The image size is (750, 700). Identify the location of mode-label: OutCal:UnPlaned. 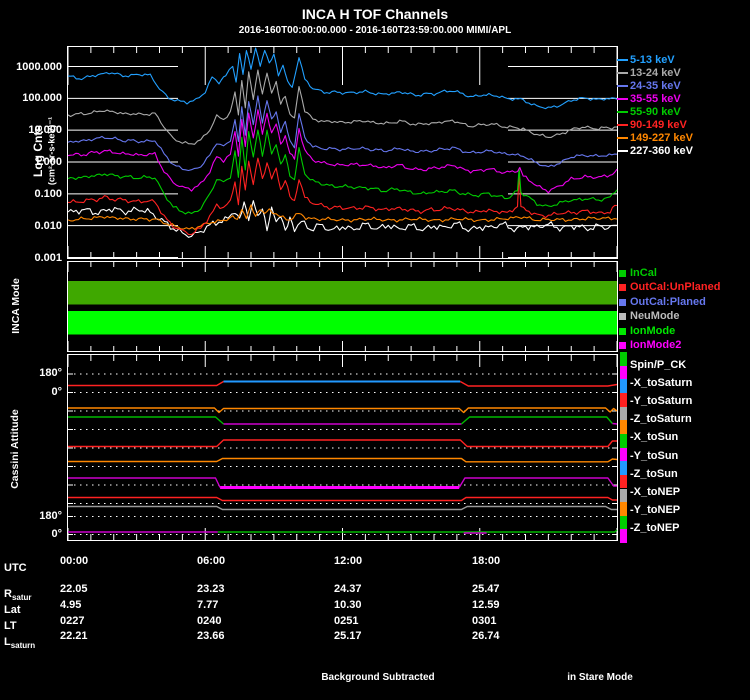
(675, 287).